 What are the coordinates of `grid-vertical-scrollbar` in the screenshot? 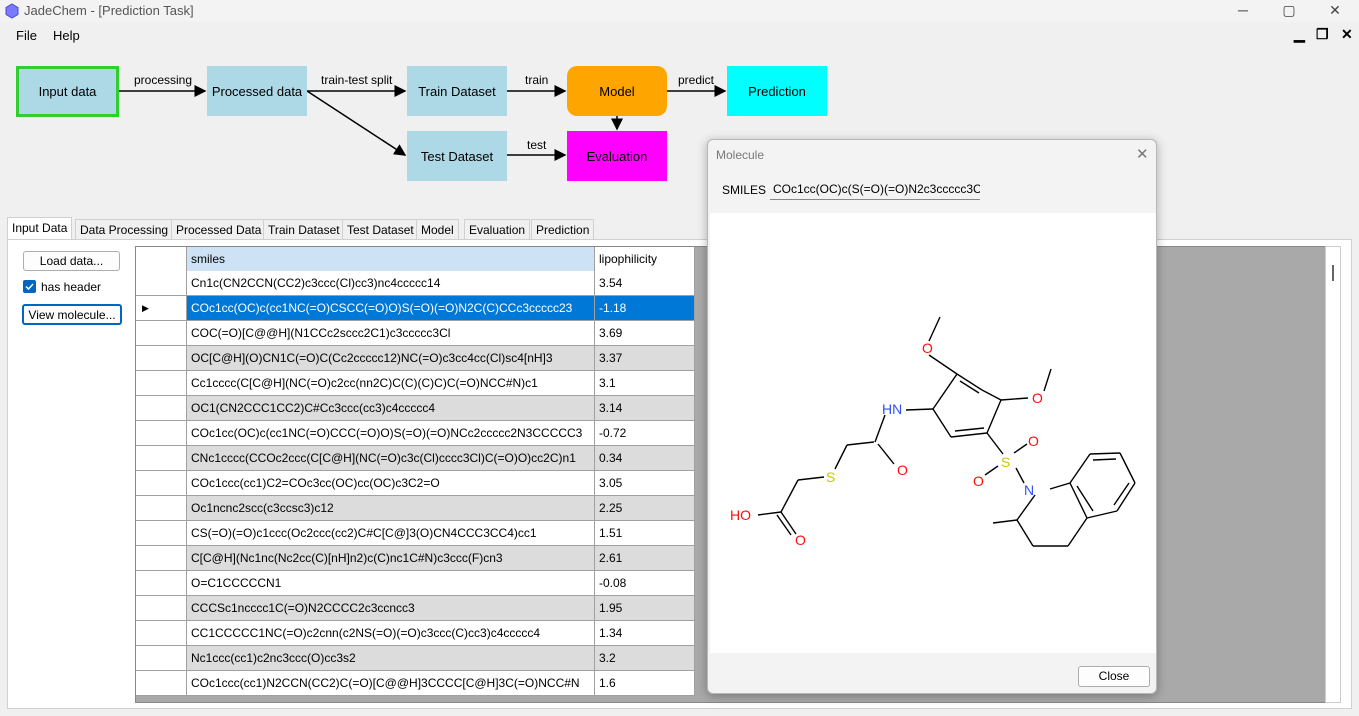 It's located at (1333, 474).